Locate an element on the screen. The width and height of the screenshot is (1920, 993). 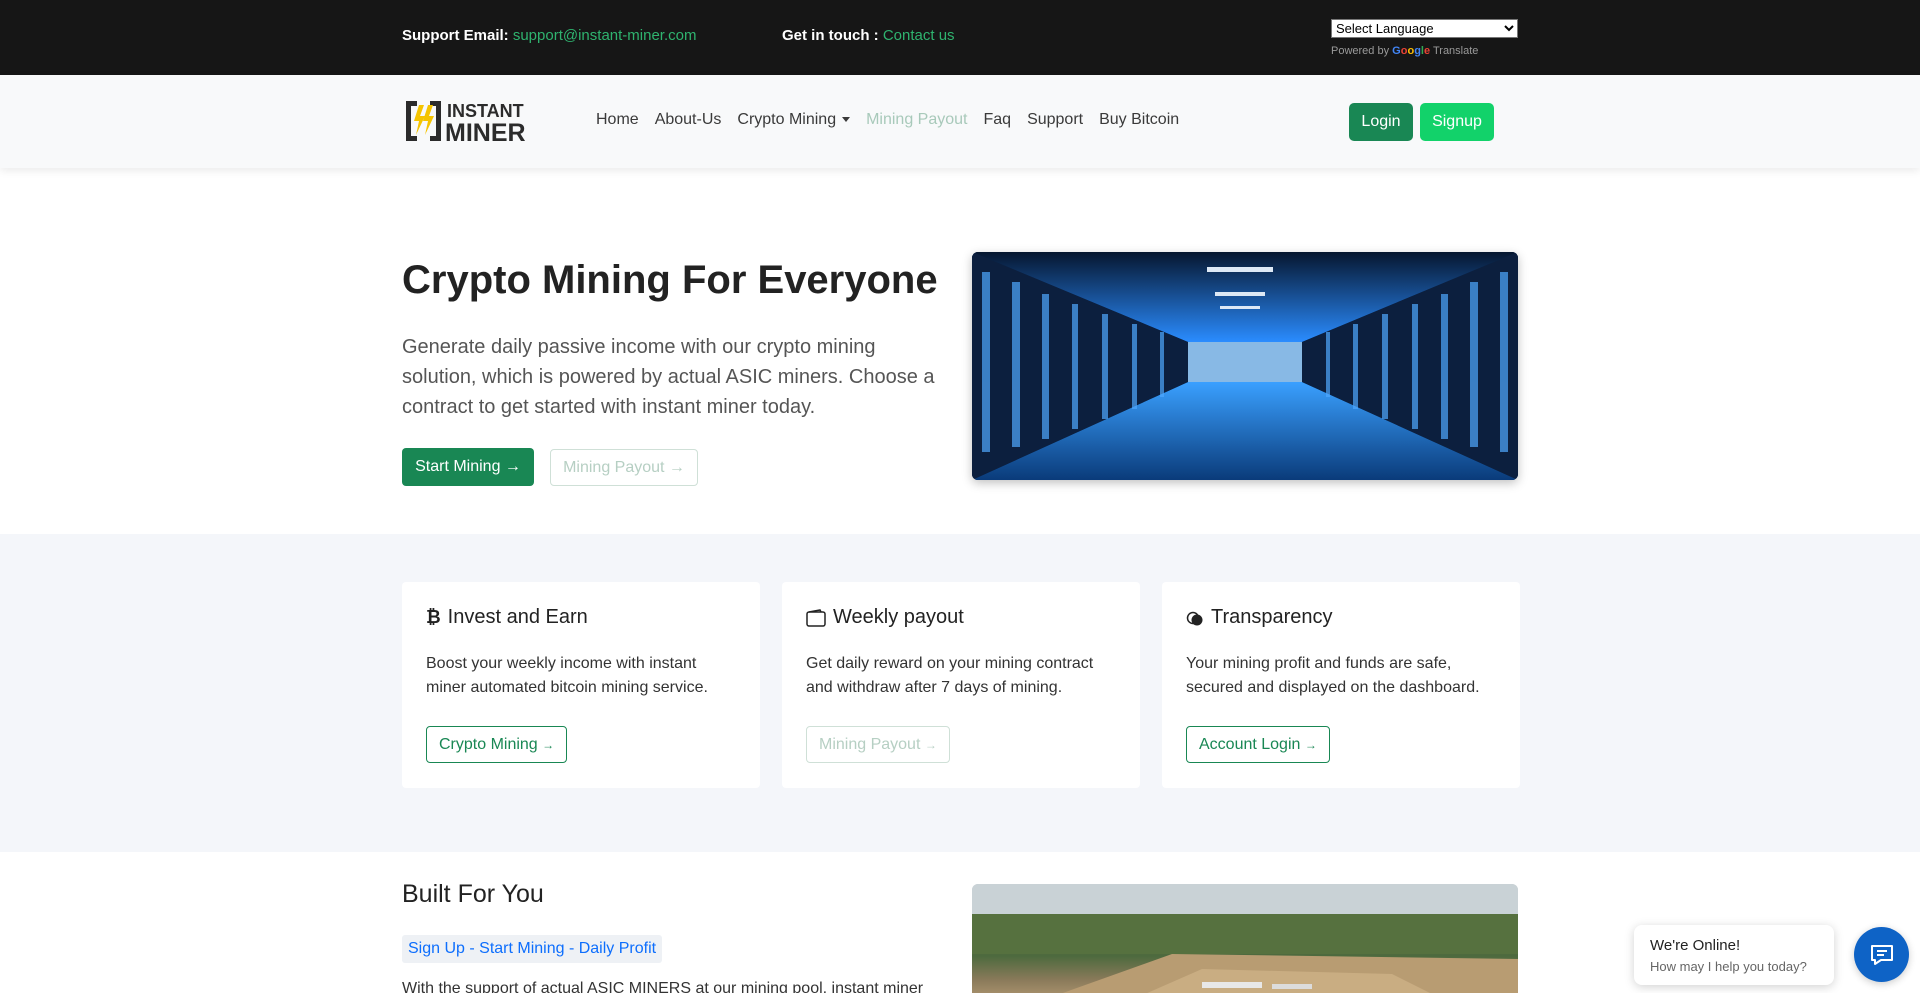
login-button: Login is located at coordinates (1381, 122).